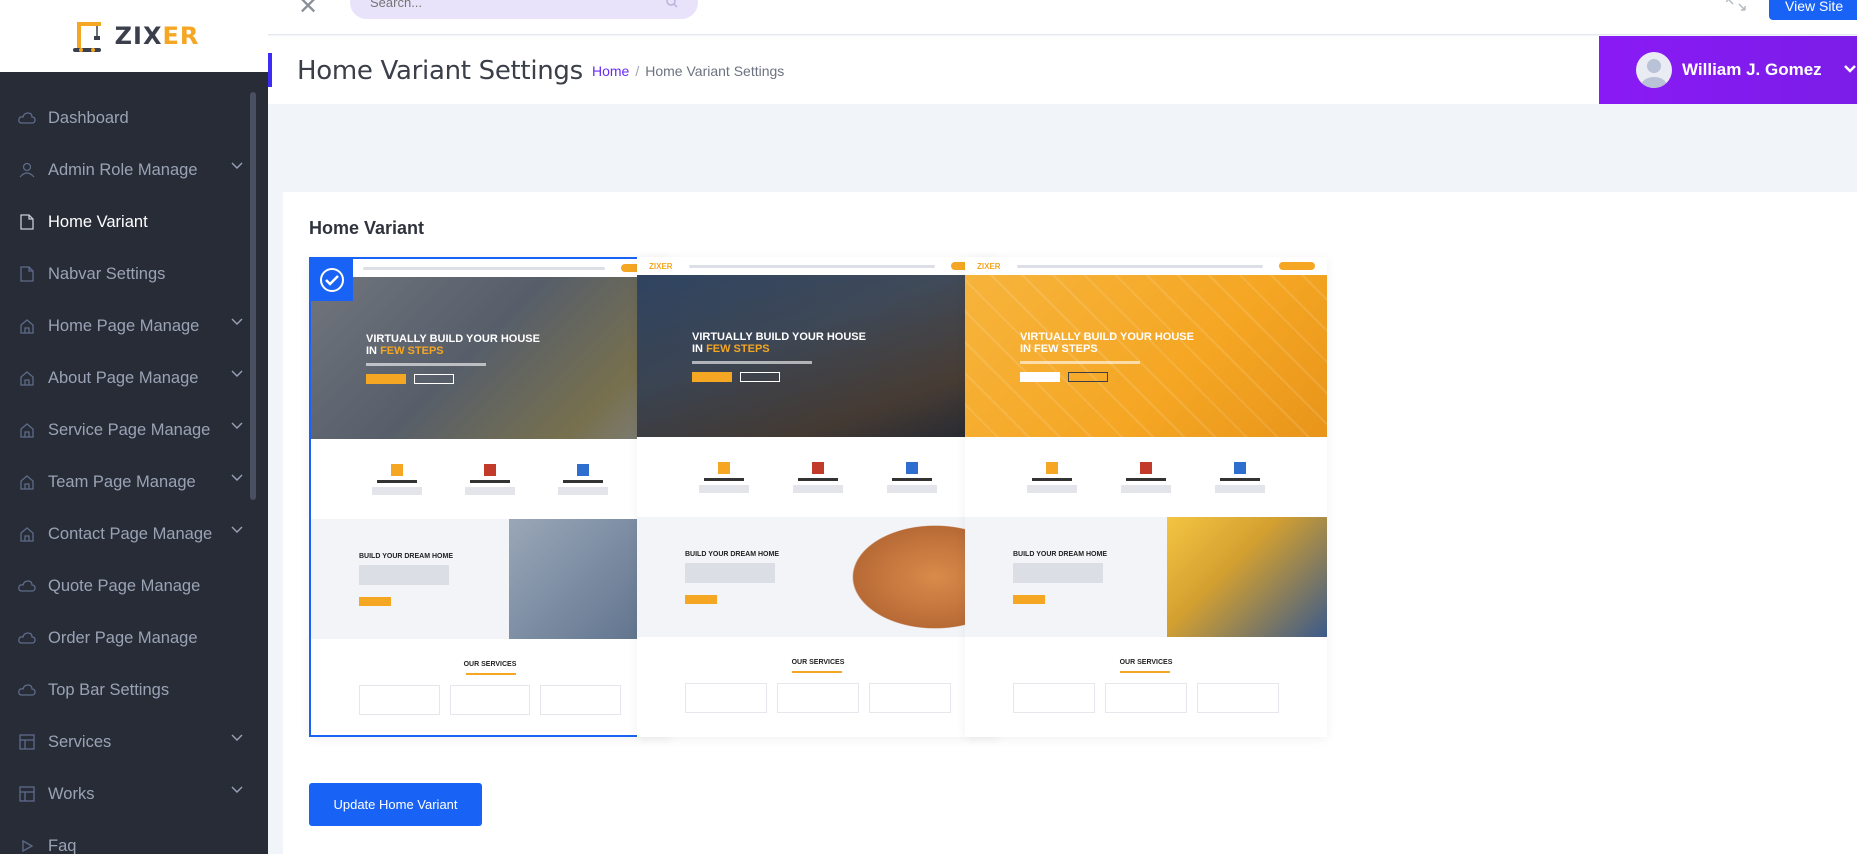  I want to click on layout-icon, so click(27, 742).